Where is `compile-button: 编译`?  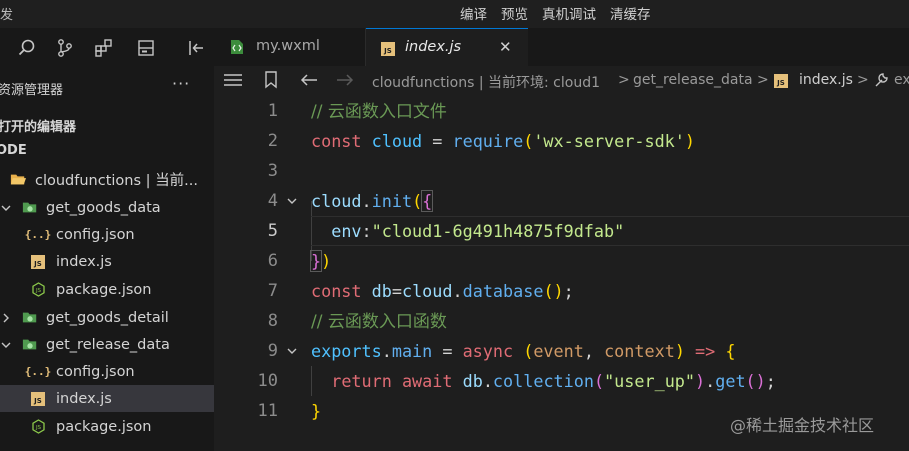 compile-button: 编译 is located at coordinates (473, 13).